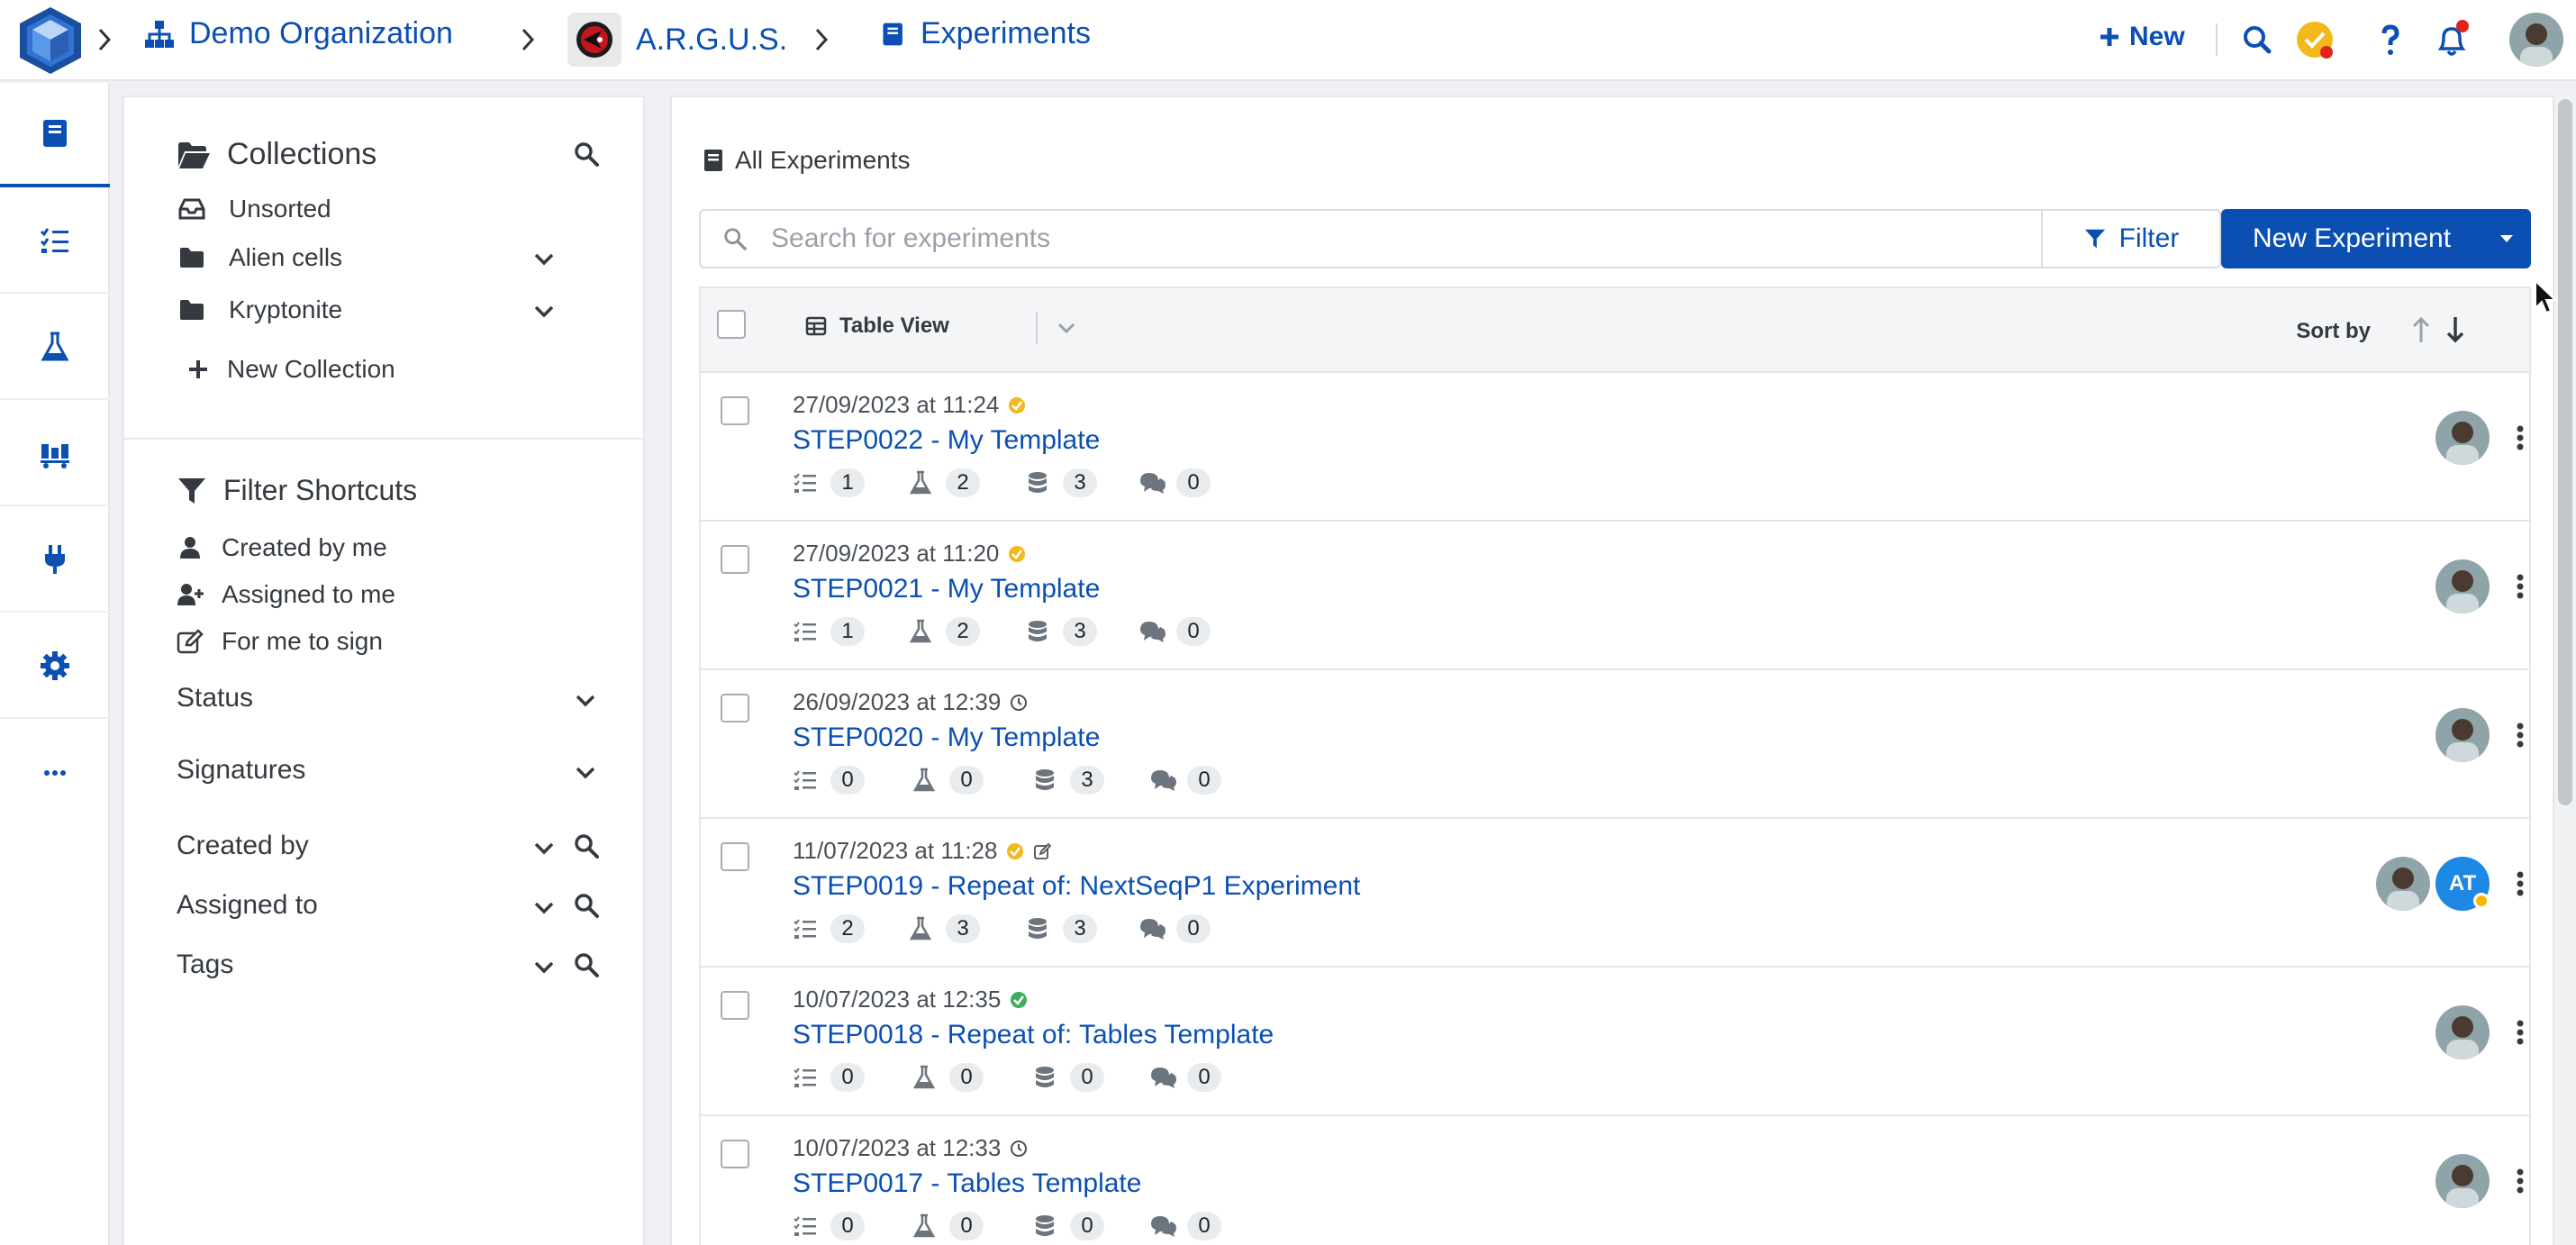  What do you see at coordinates (677, 40) in the screenshot?
I see `breadcrumb-project: A.R.G.U.S.` at bounding box center [677, 40].